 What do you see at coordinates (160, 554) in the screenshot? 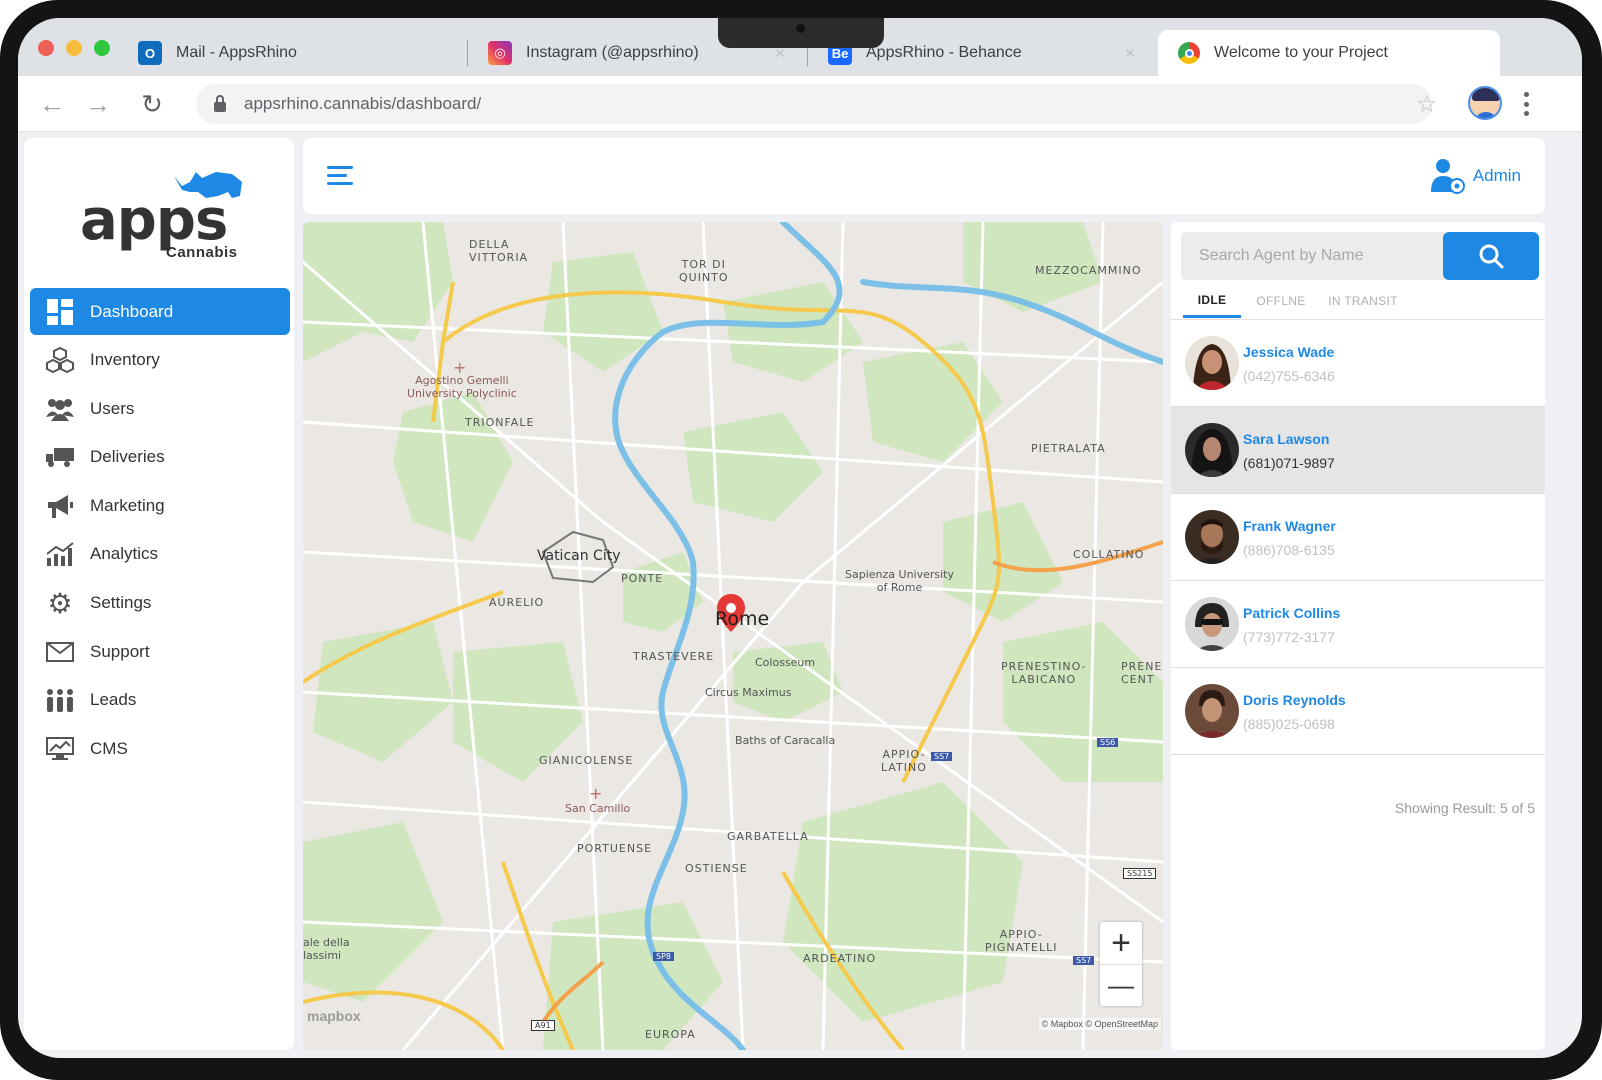
I see `sidebar-item-analytics: Analytics` at bounding box center [160, 554].